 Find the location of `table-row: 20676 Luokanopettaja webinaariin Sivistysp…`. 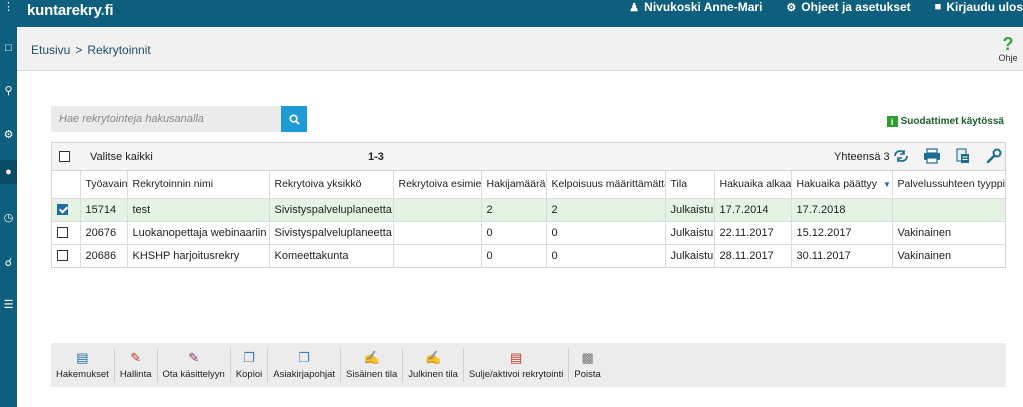

table-row: 20676 Luokanopettaja webinaariin Sivistysp… is located at coordinates (528, 233).